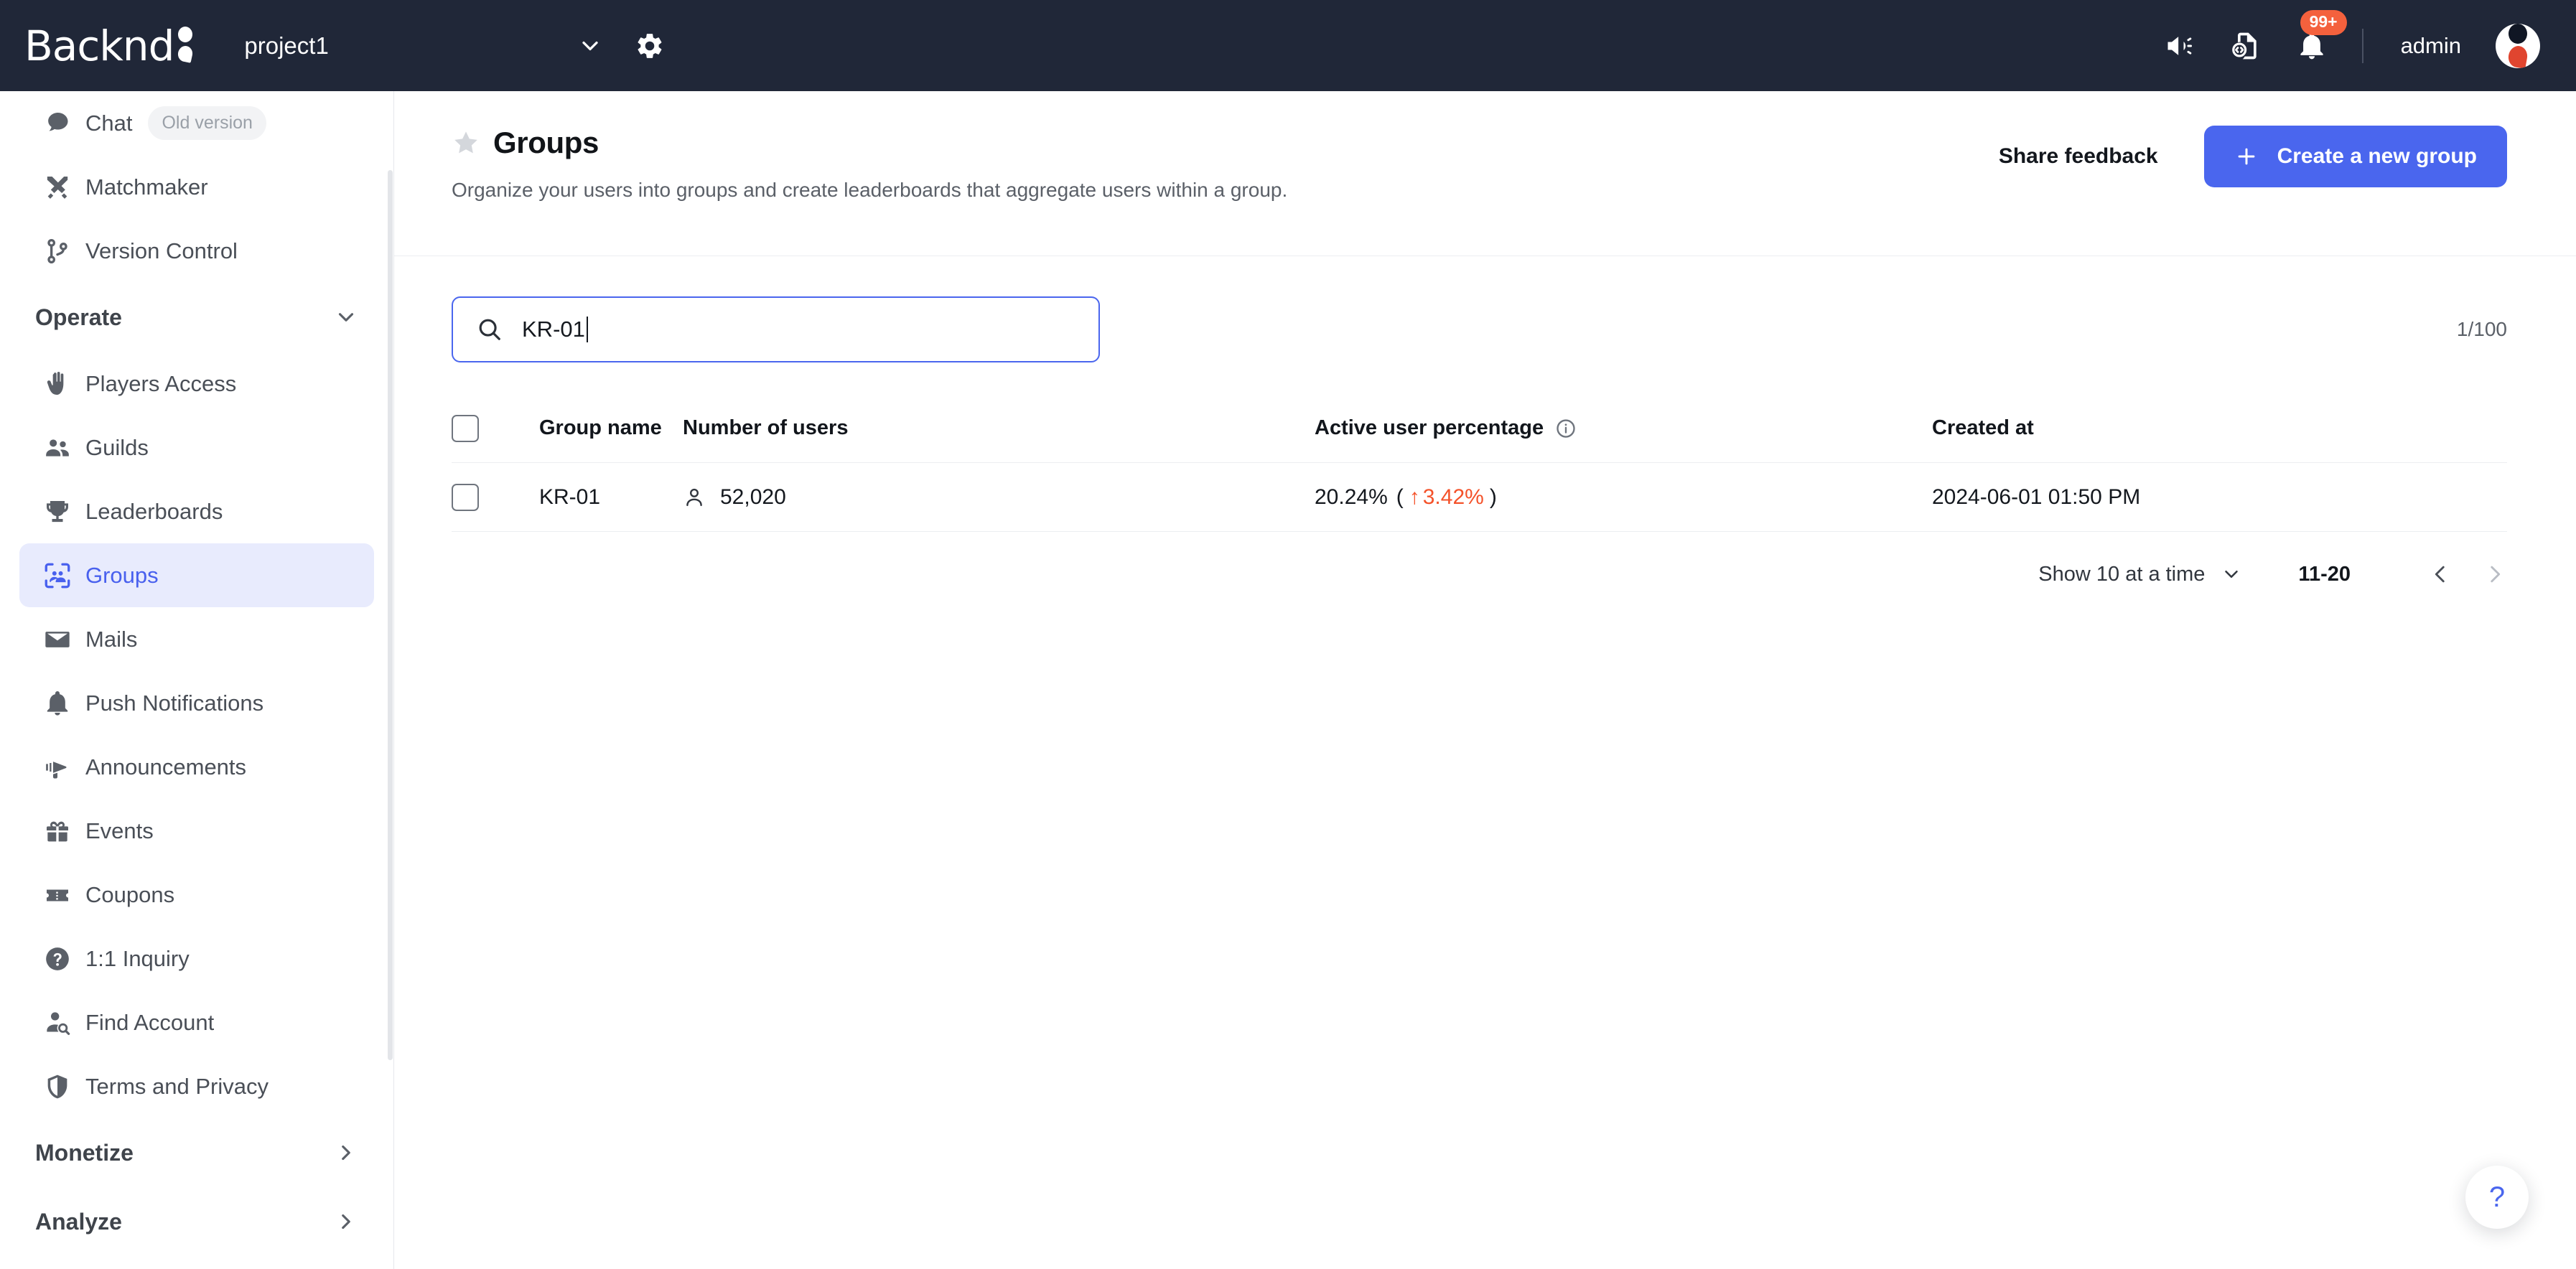  I want to click on sidebar-item-label: 1:1 Inquiry, so click(137, 958).